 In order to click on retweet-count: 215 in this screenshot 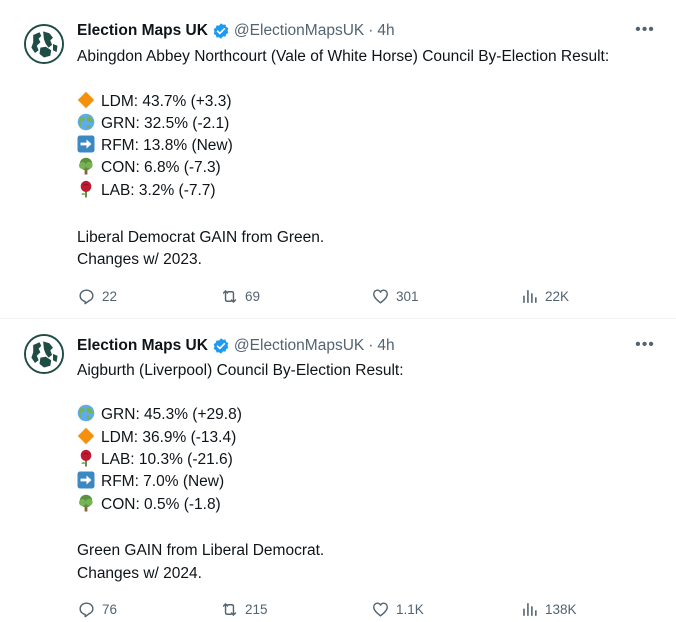, I will do `click(256, 609)`.